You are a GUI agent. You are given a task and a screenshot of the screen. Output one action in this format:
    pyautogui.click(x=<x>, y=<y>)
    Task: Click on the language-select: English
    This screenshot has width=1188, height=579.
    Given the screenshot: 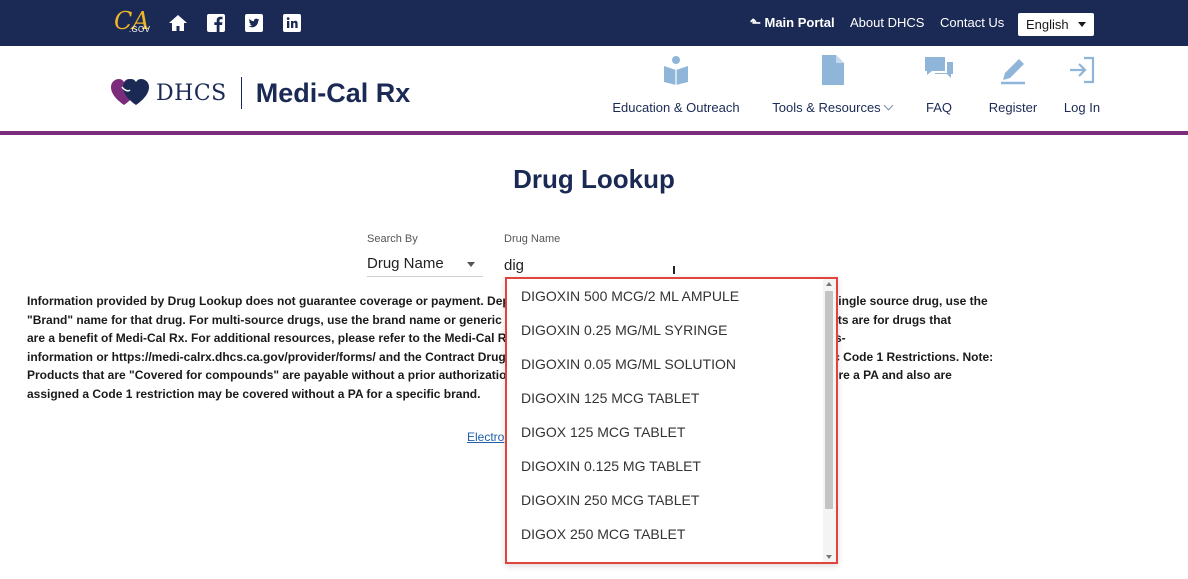 What is the action you would take?
    pyautogui.click(x=1056, y=24)
    